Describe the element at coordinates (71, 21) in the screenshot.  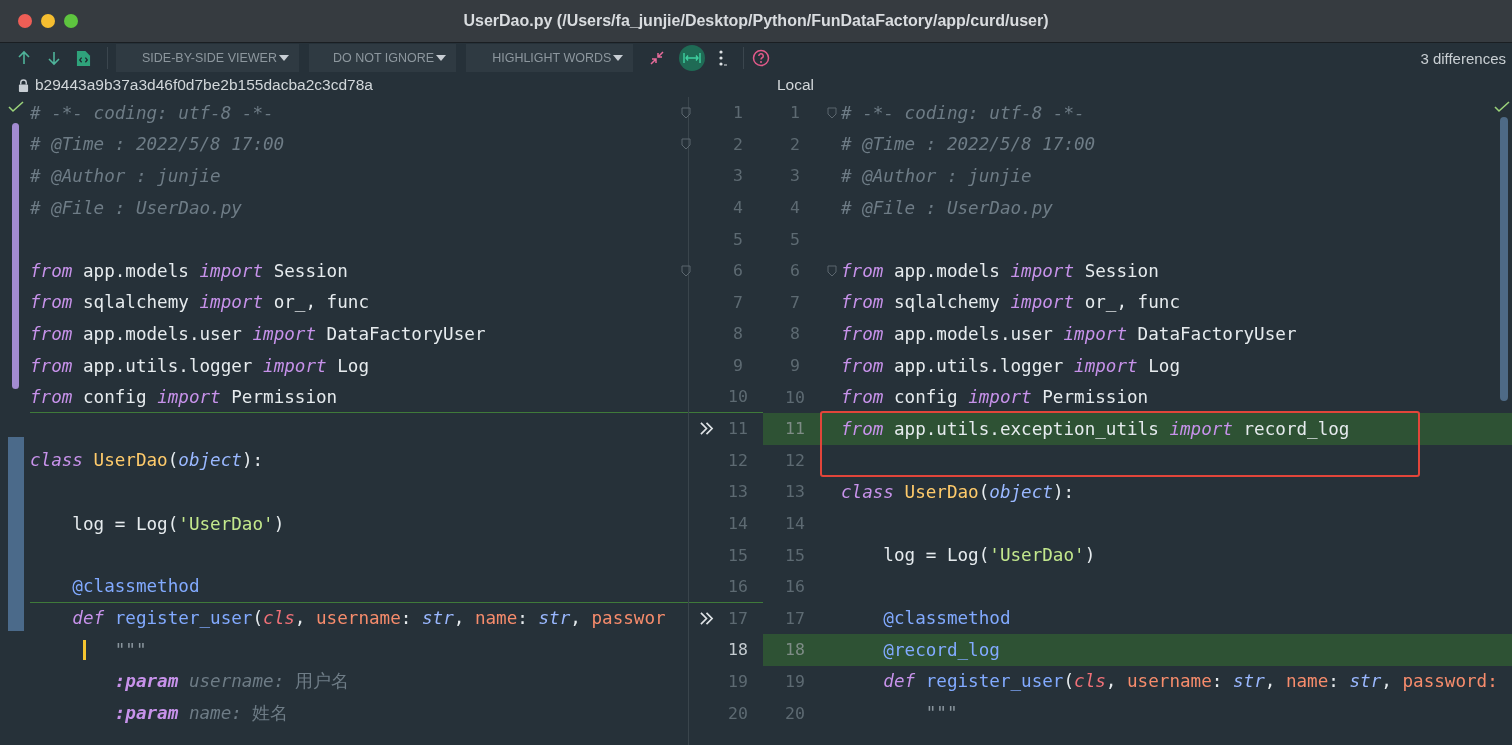
I see `zoom-button` at that location.